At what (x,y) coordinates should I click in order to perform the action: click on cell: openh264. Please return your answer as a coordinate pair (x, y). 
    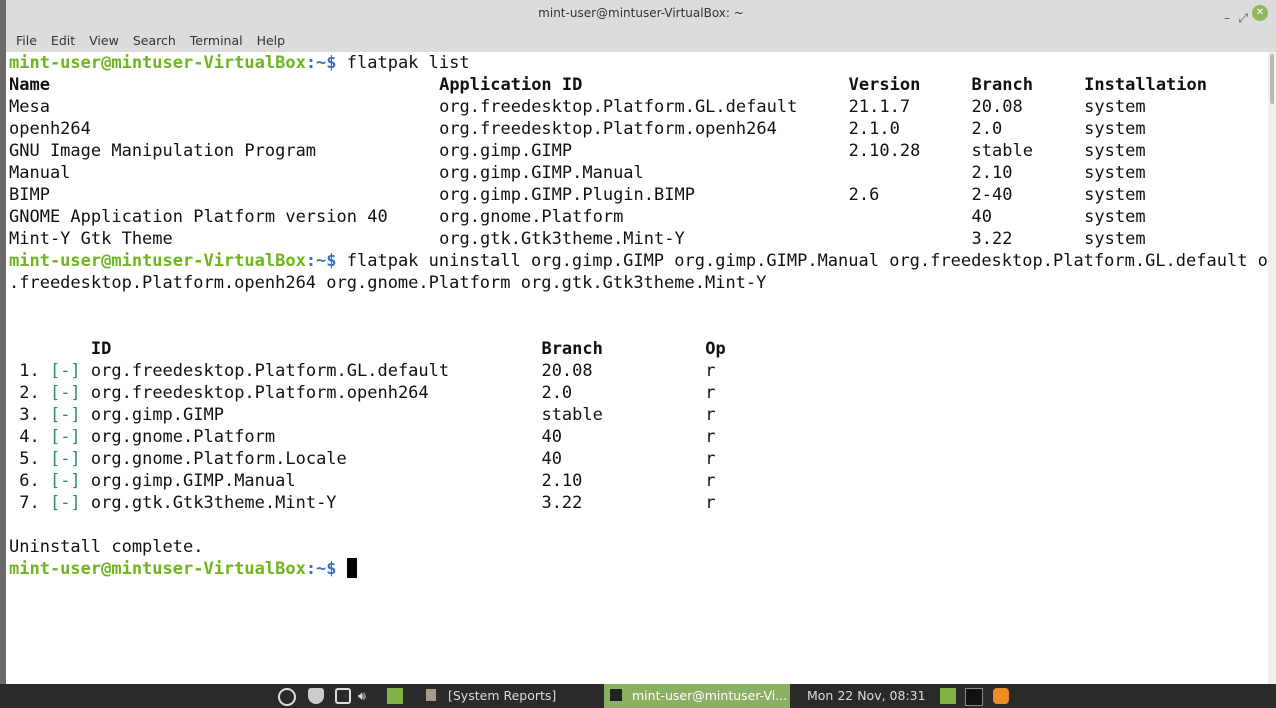
    Looking at the image, I should click on (50, 129).